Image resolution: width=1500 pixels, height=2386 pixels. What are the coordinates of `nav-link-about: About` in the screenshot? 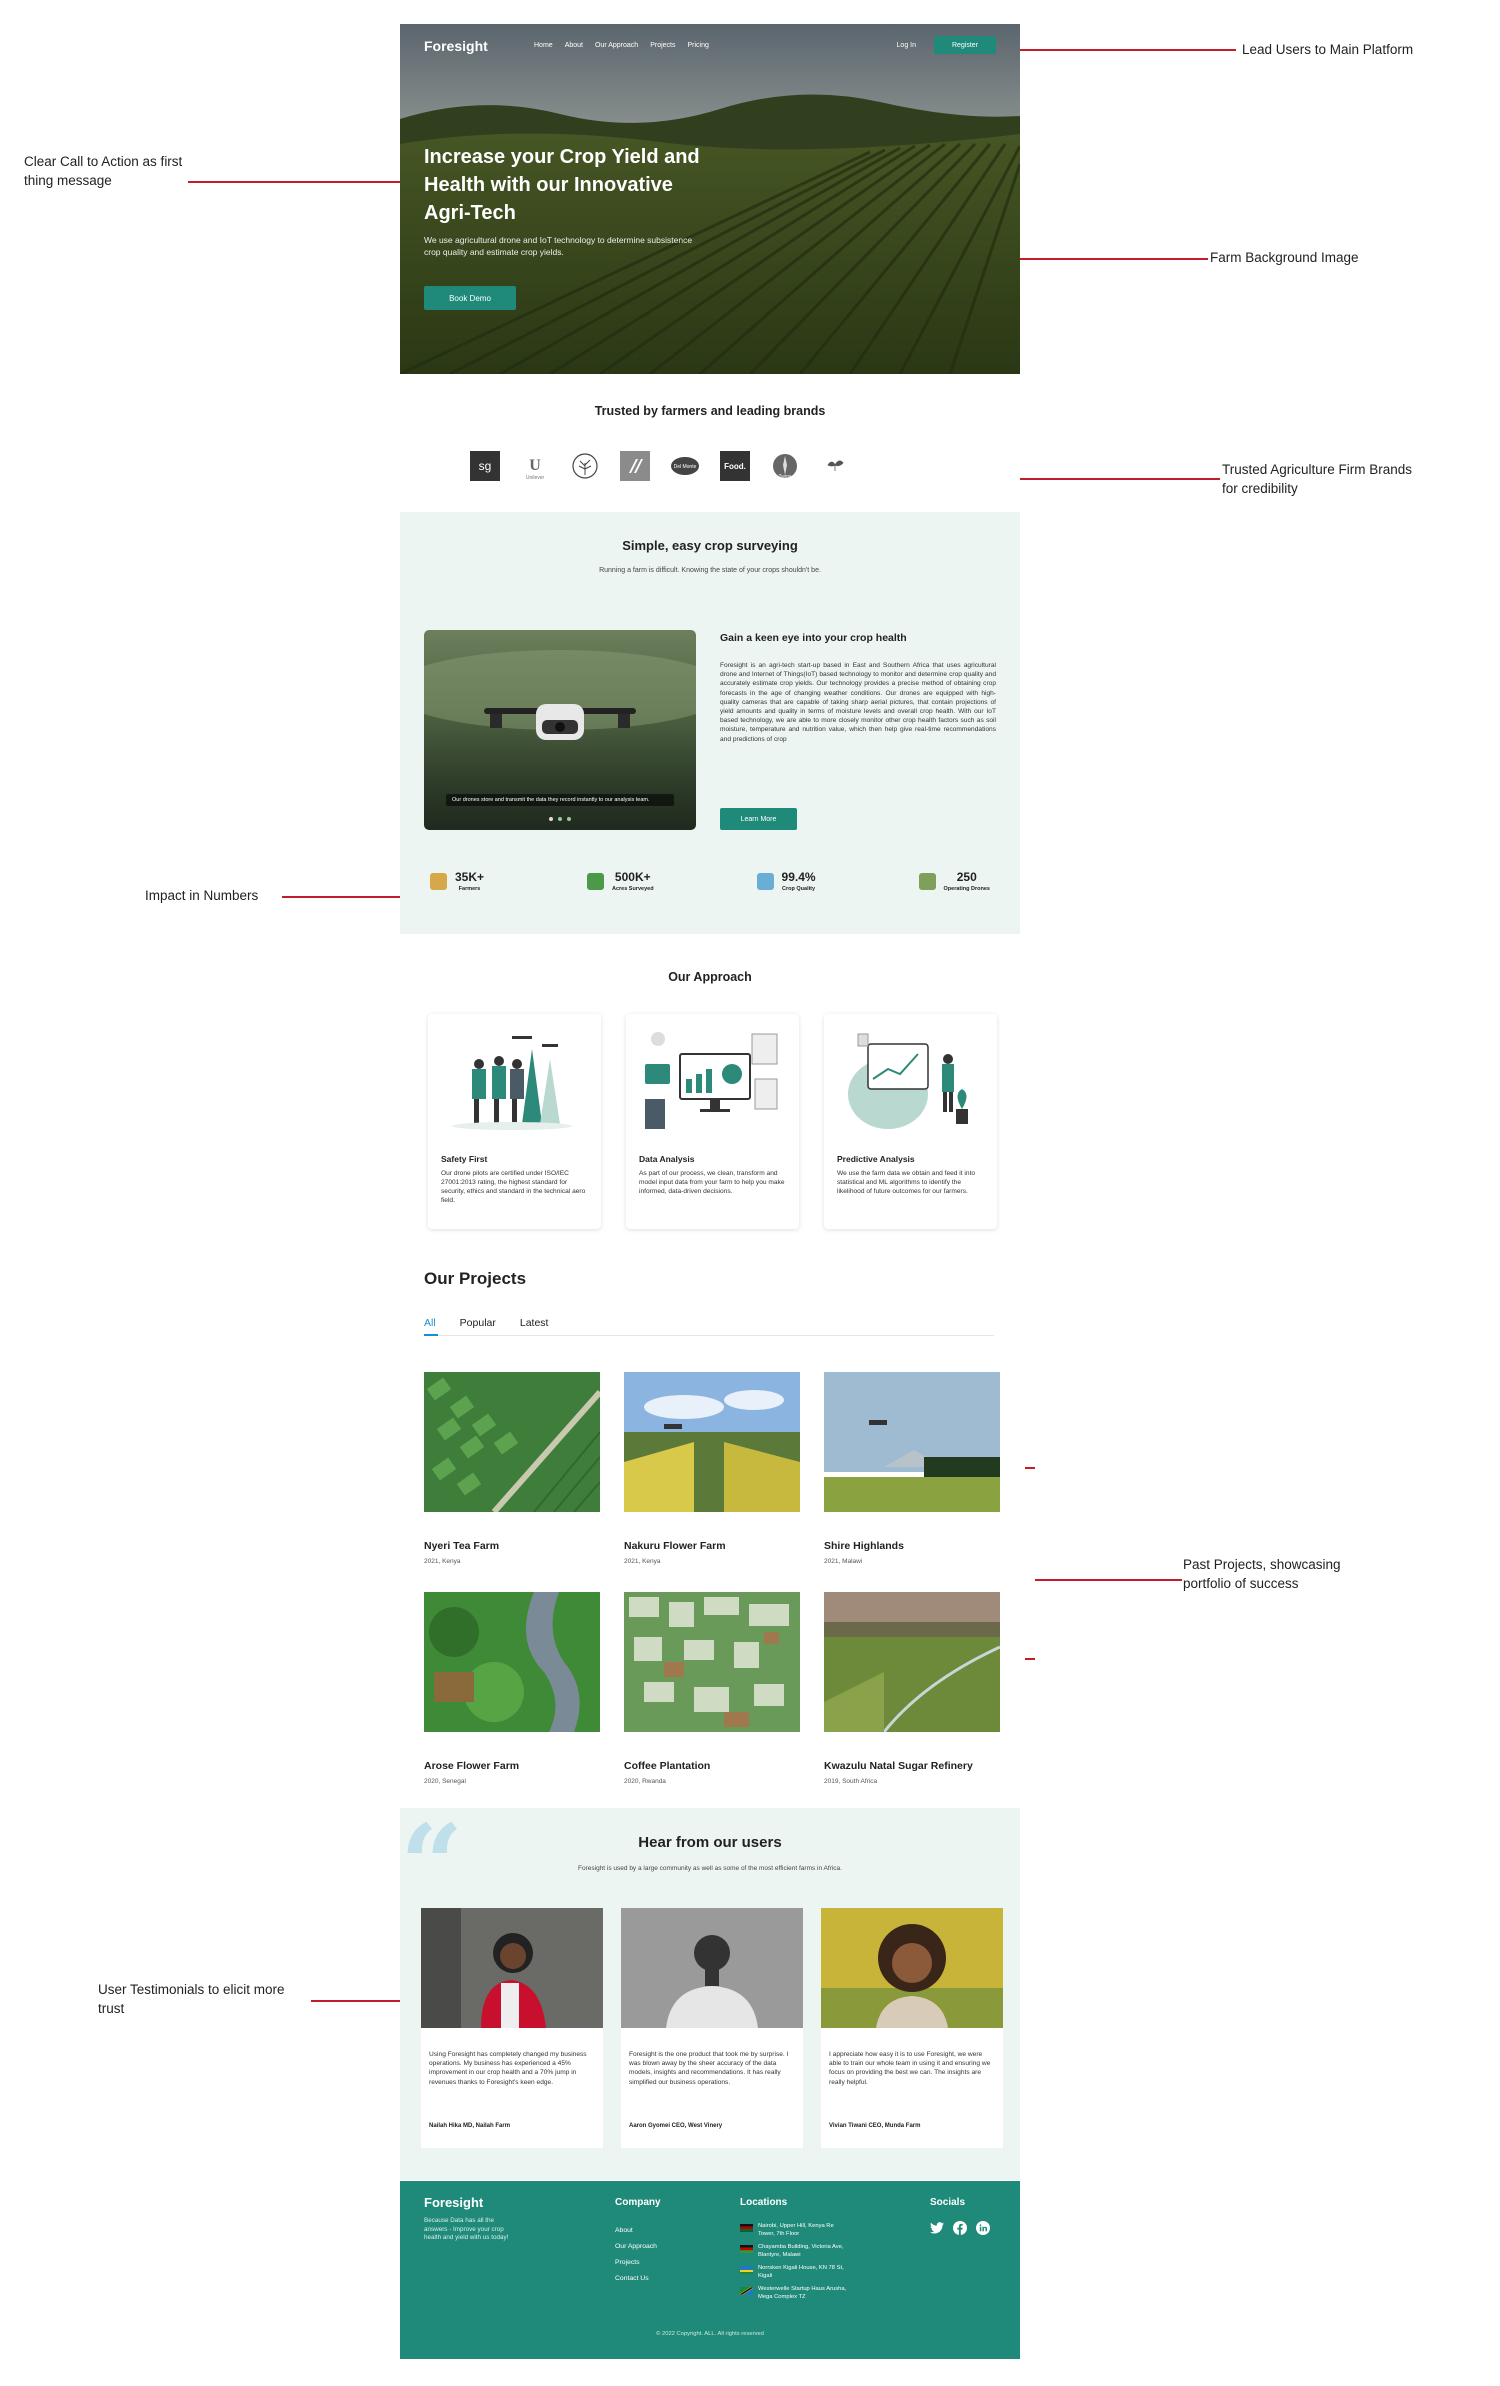 It's located at (574, 45).